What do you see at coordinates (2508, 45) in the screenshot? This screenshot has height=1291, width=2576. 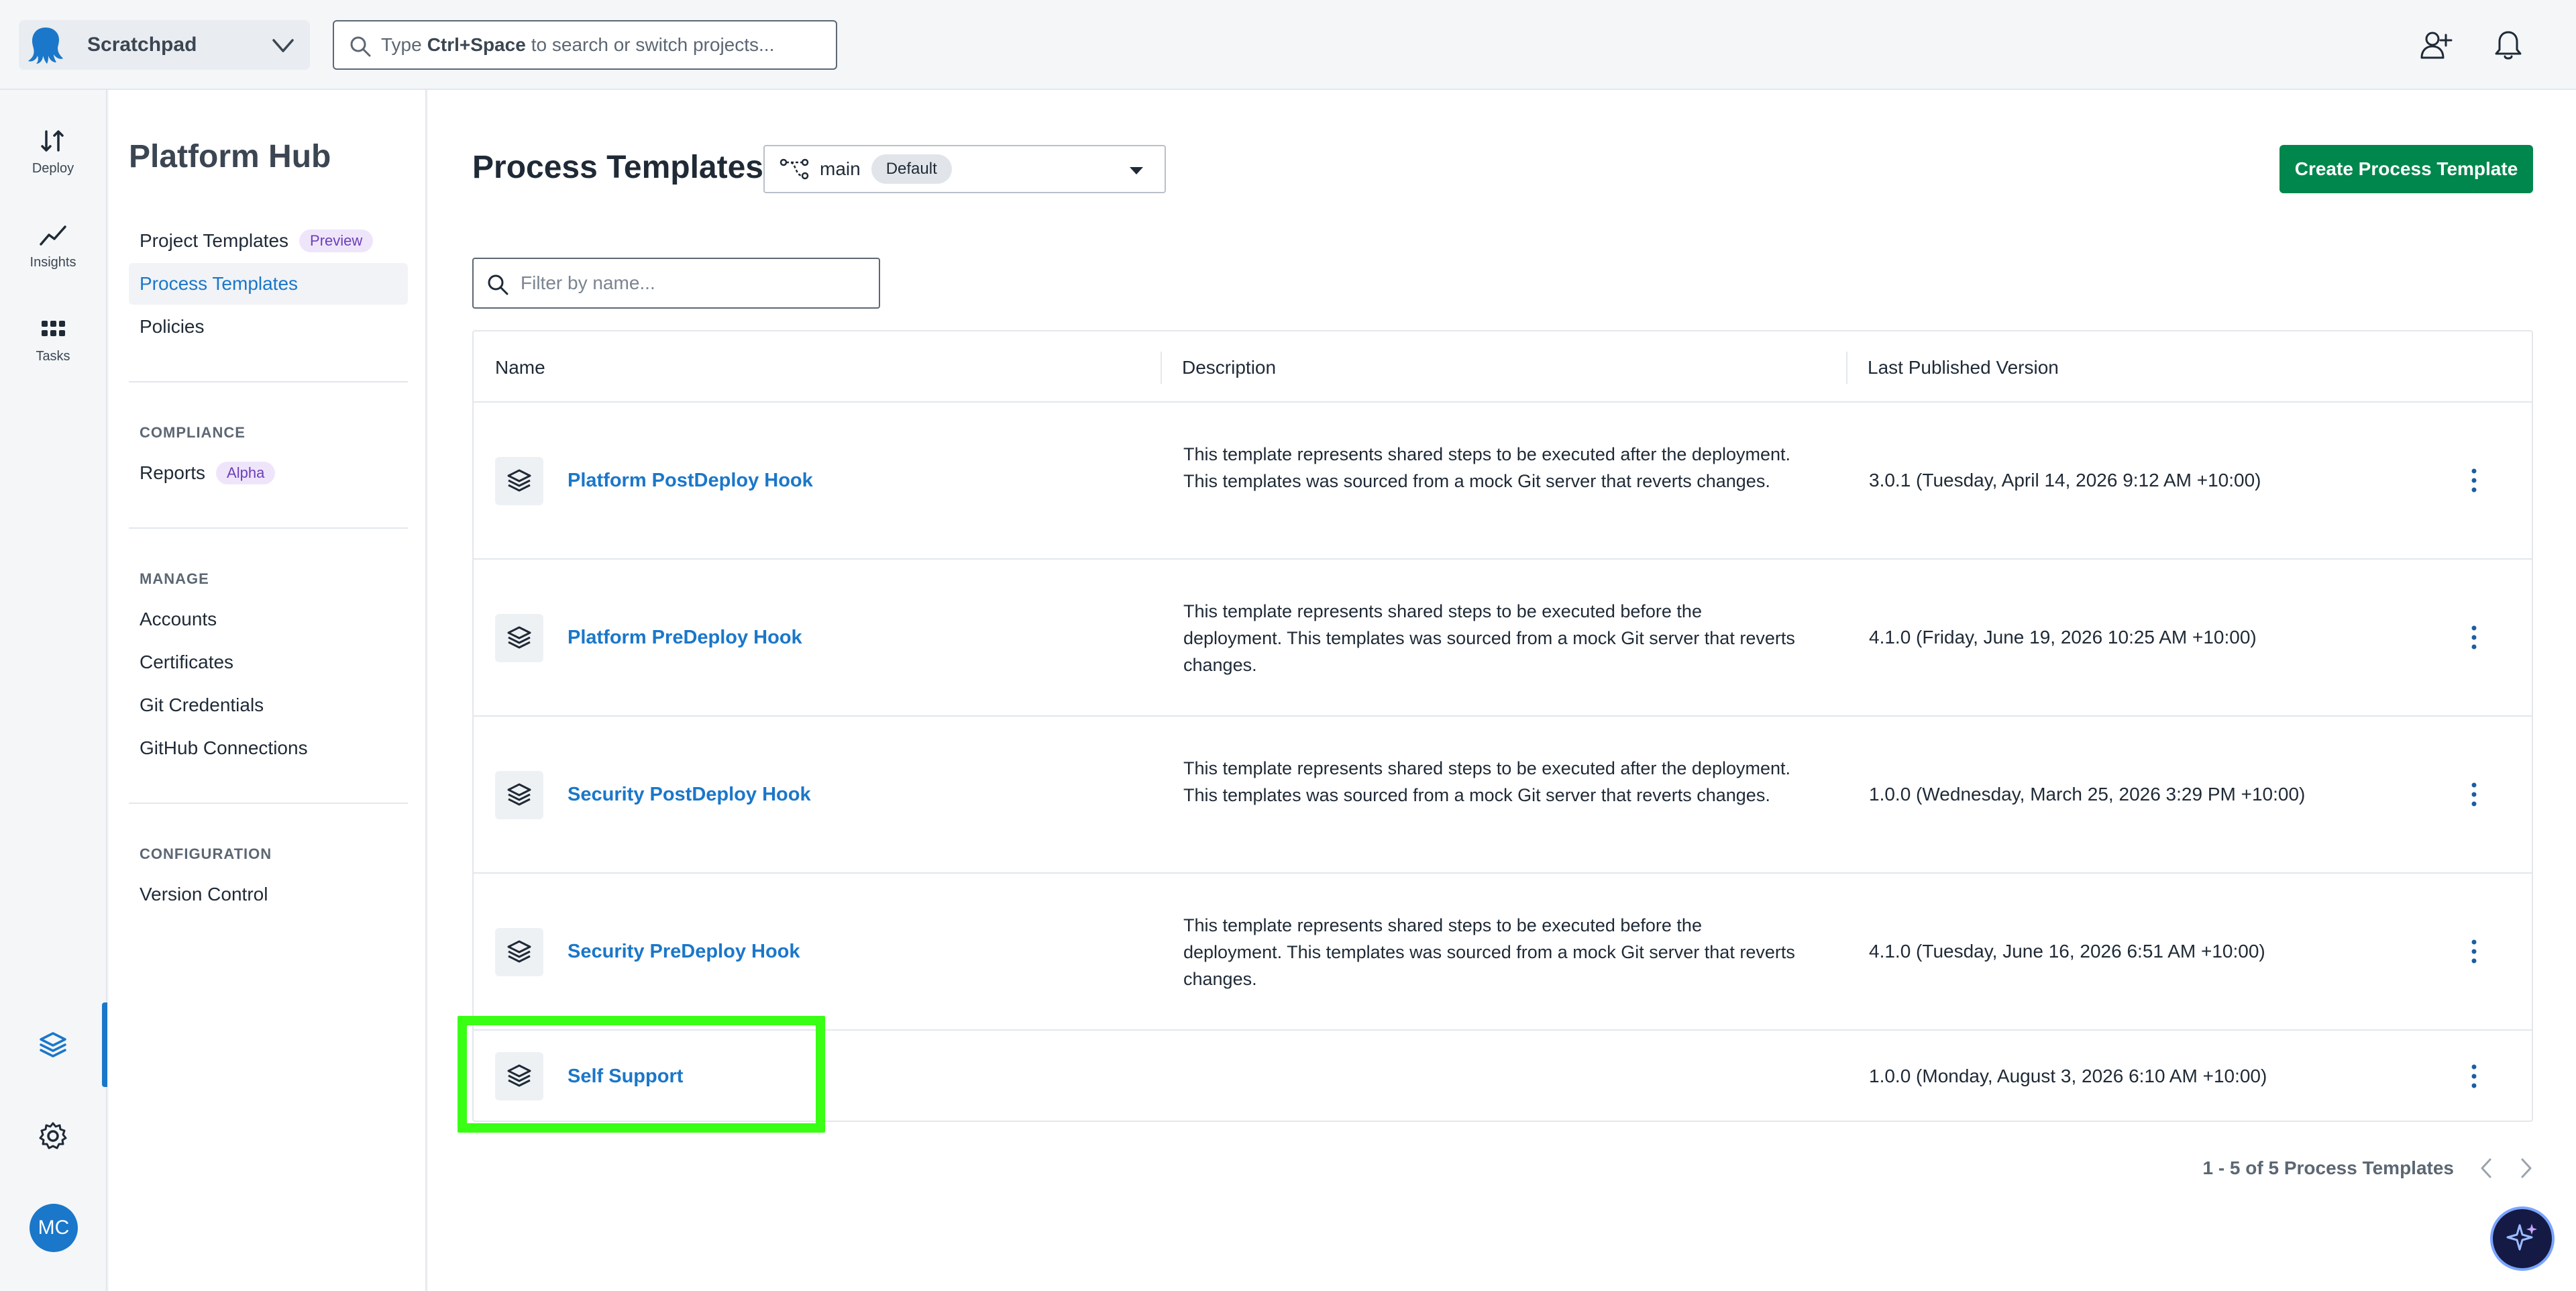 I see `bell-icon` at bounding box center [2508, 45].